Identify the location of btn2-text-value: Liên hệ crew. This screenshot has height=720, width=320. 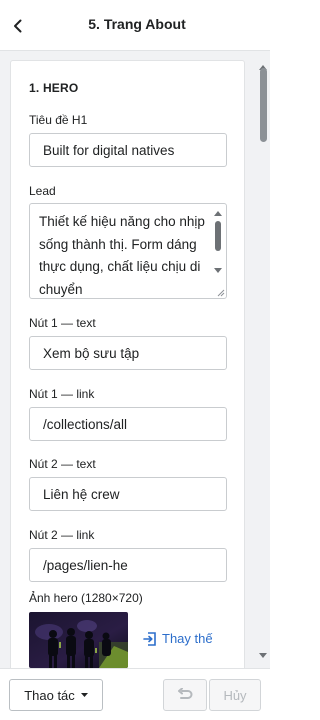
(81, 494).